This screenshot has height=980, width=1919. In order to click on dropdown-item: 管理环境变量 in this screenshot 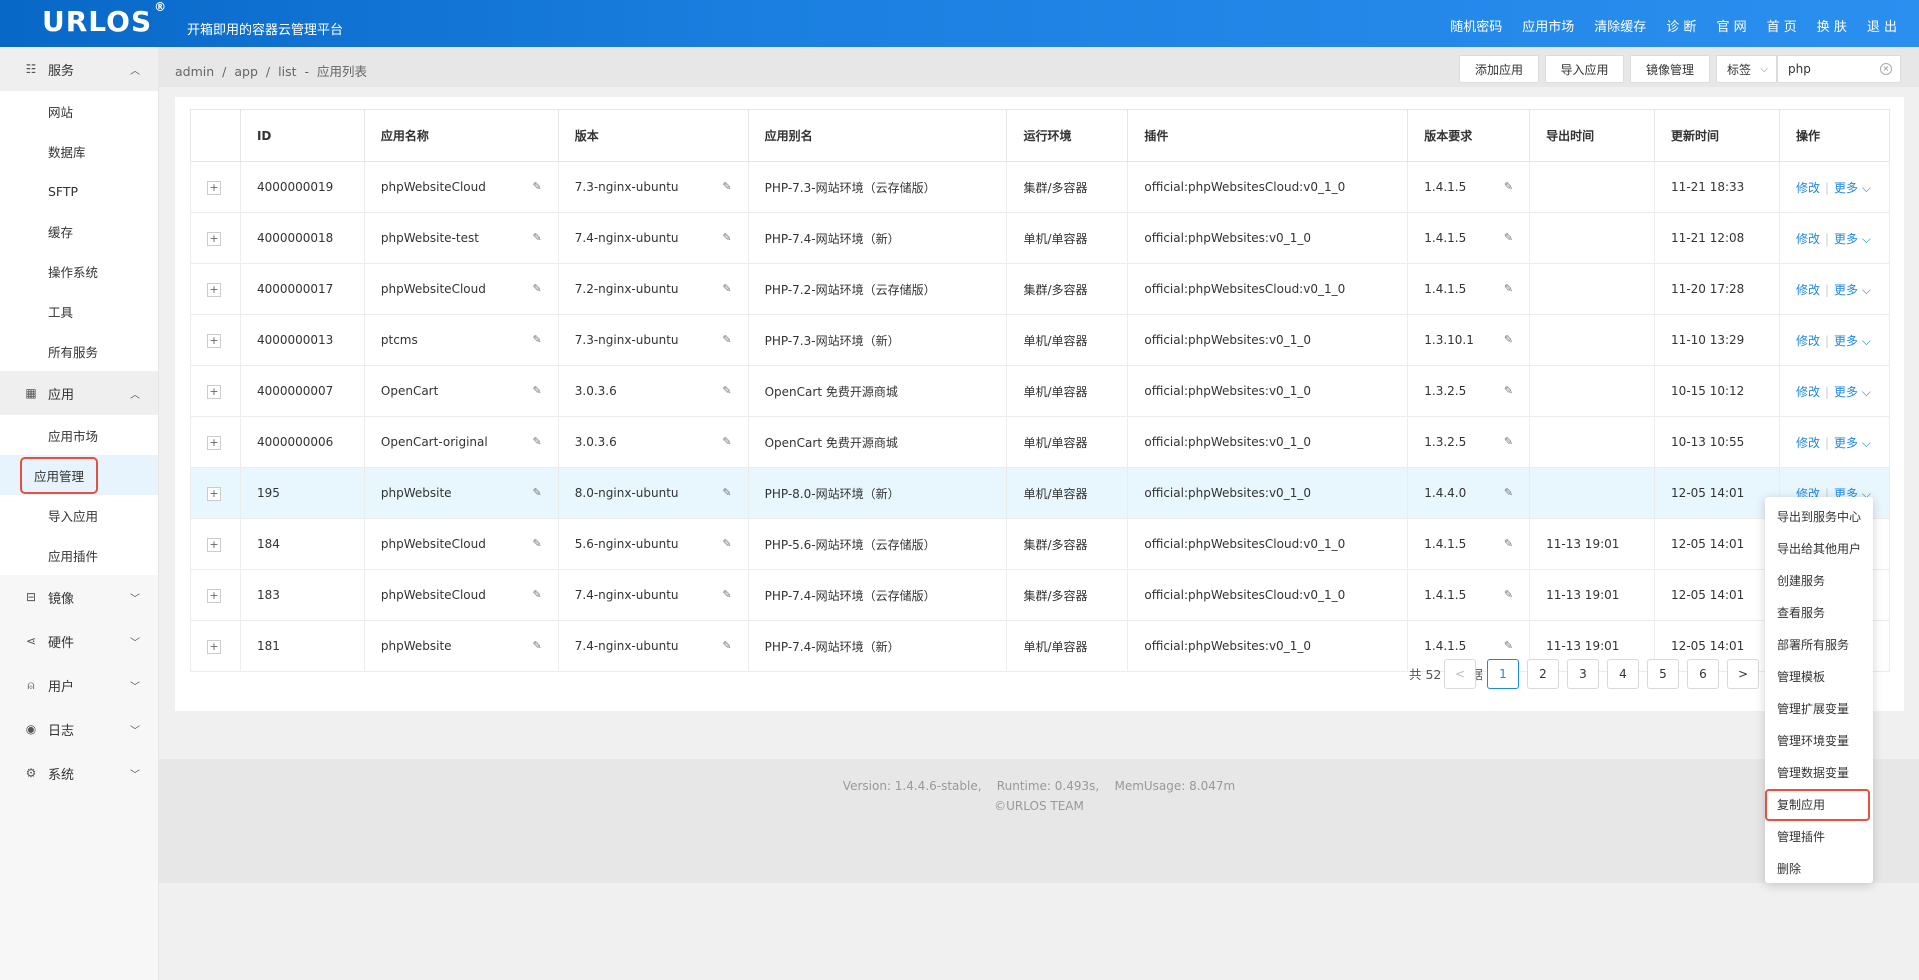, I will do `click(1819, 741)`.